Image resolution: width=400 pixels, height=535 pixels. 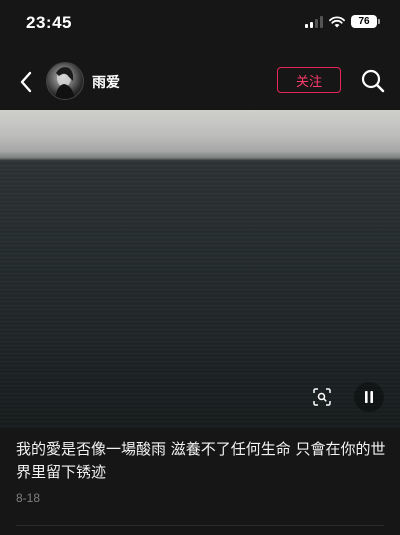 What do you see at coordinates (200, 82) in the screenshot?
I see `nav-bar: 雨爱 关注` at bounding box center [200, 82].